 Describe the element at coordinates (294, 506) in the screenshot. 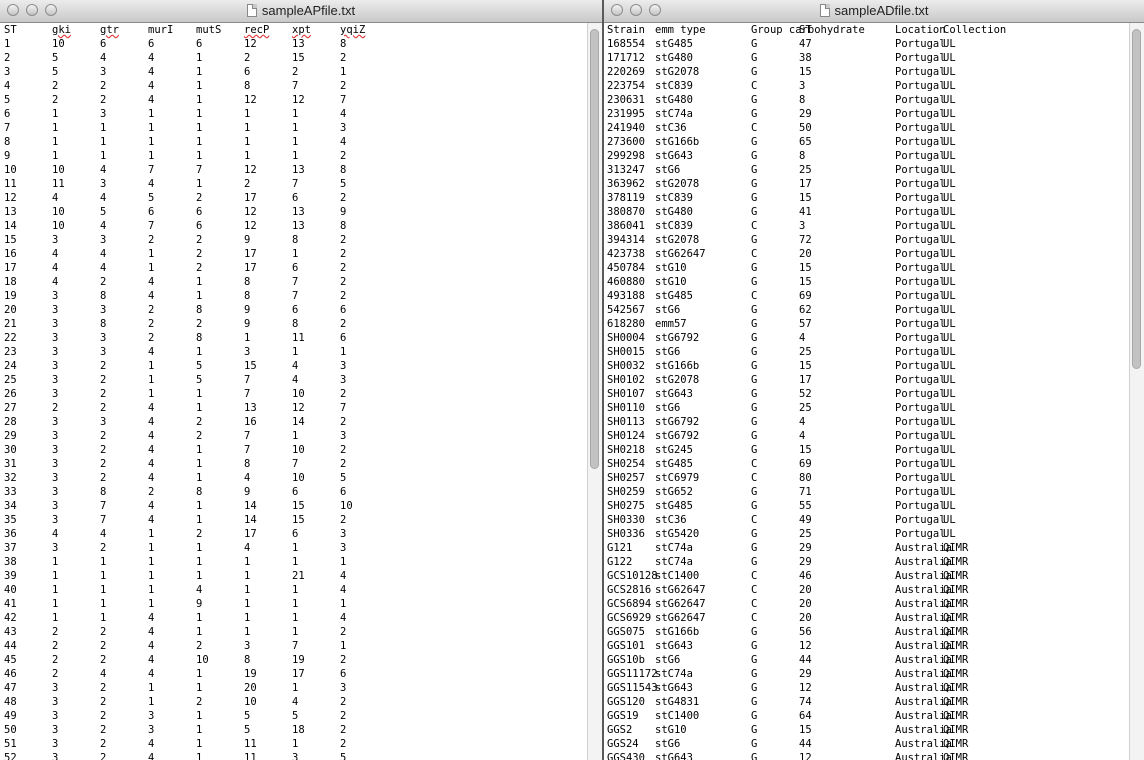

I see `table-row: 34 3 7 4 1 14 15 10` at that location.